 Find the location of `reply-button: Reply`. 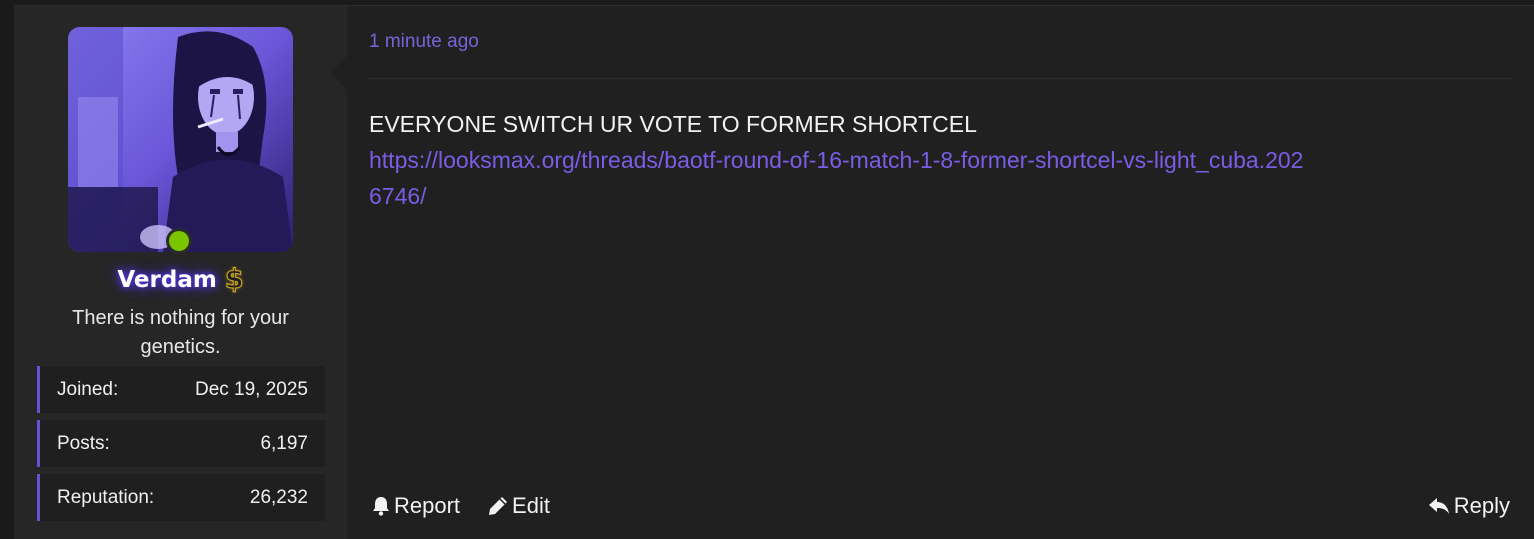

reply-button: Reply is located at coordinates (1469, 506).